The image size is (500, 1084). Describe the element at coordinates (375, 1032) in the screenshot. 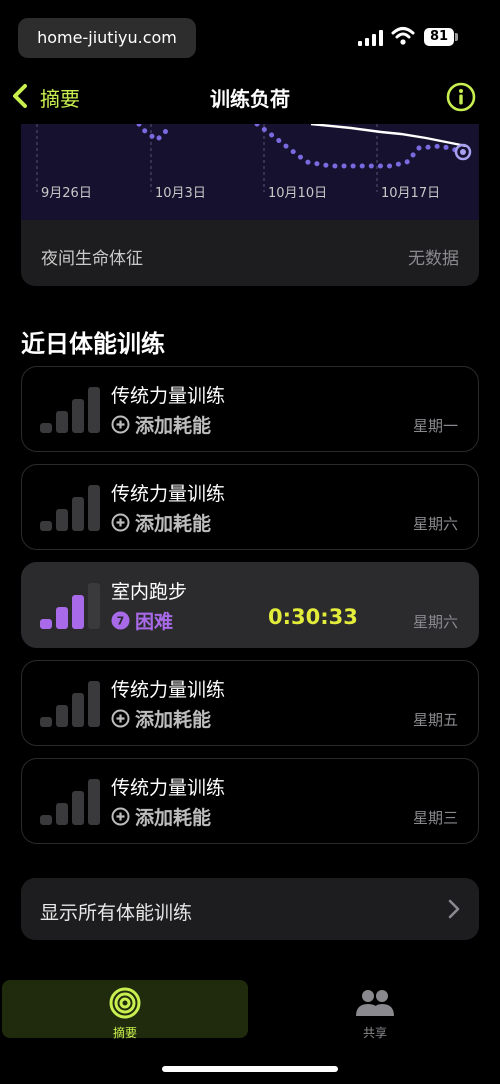

I see `tab-share-label: 共享` at that location.